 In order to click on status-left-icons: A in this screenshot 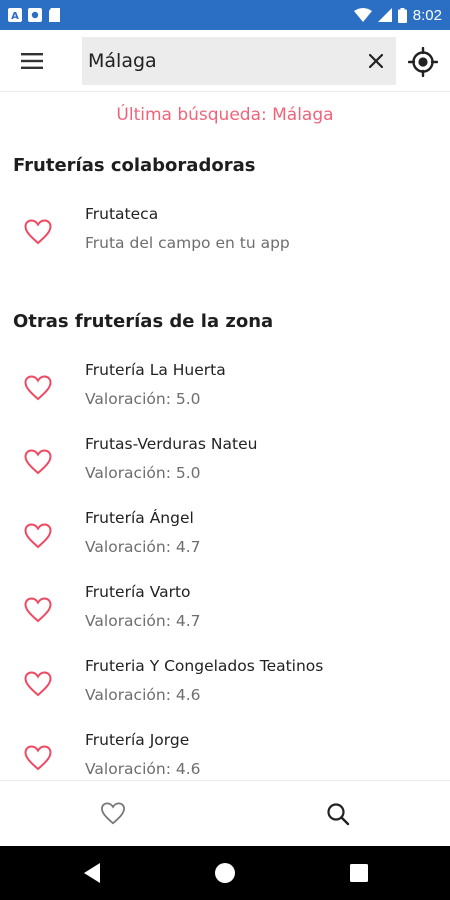, I will do `click(35, 15)`.